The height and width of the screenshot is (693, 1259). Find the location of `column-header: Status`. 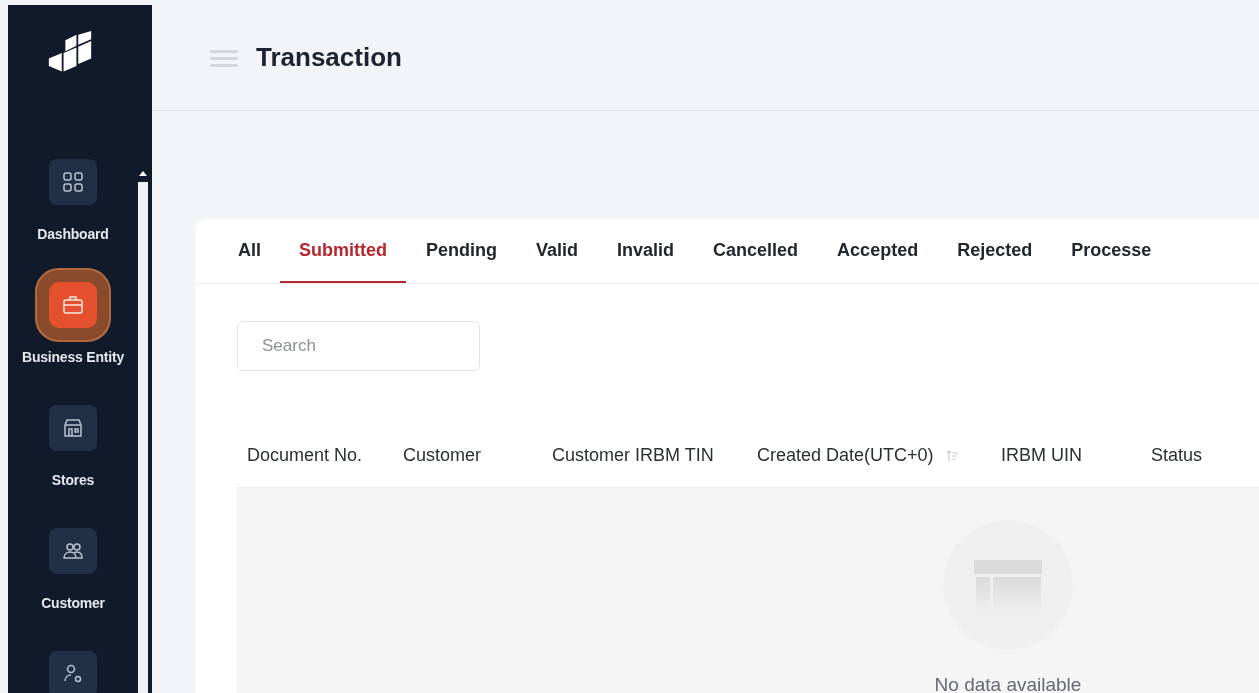

column-header: Status is located at coordinates (1177, 455).